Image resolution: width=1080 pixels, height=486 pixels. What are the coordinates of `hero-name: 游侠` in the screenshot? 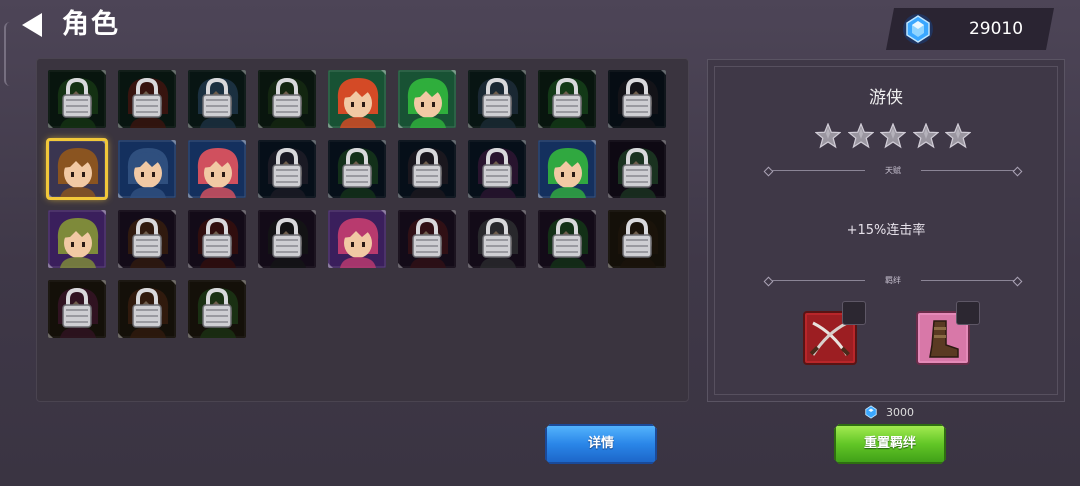 It's located at (886, 98).